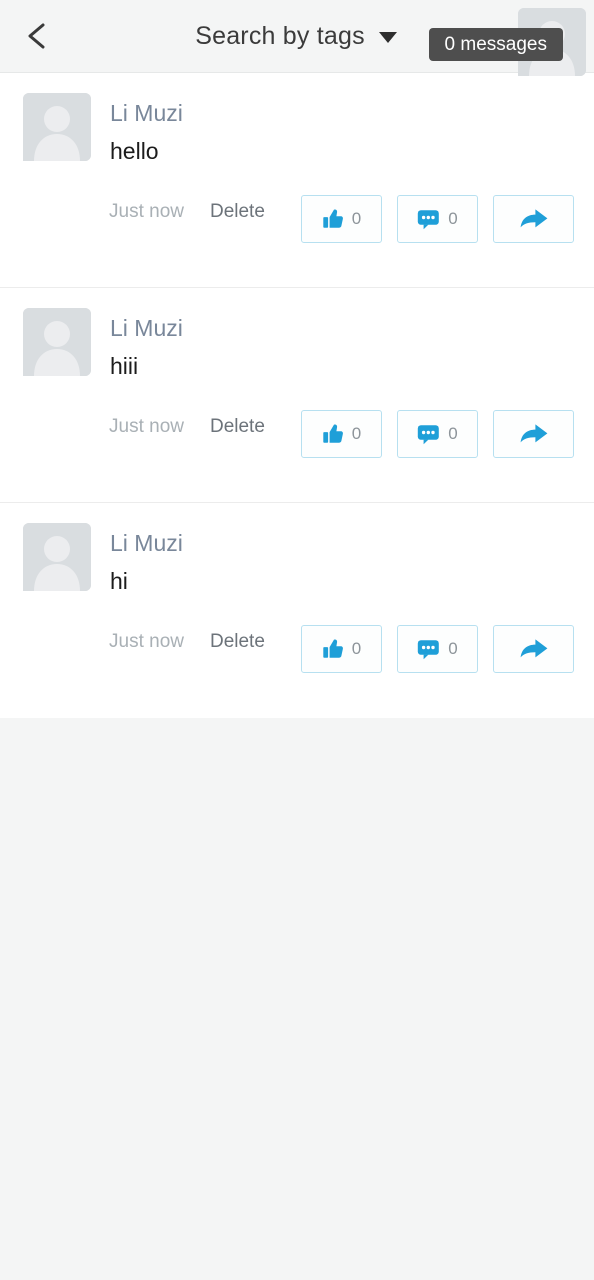  I want to click on post-body: hi, so click(119, 581).